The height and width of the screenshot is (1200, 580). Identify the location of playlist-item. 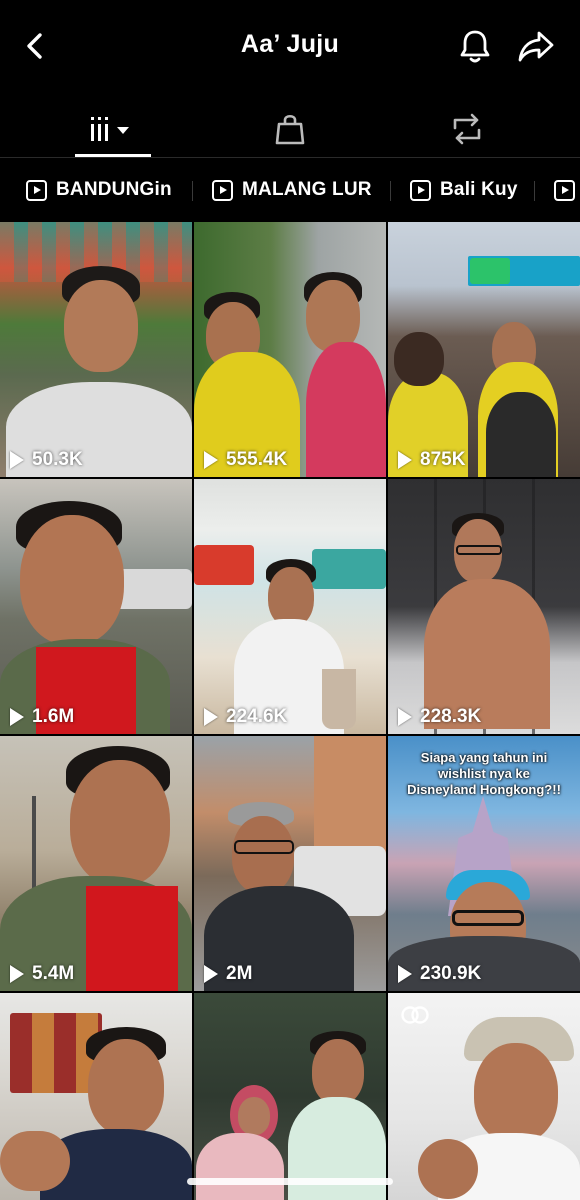
(567, 190).